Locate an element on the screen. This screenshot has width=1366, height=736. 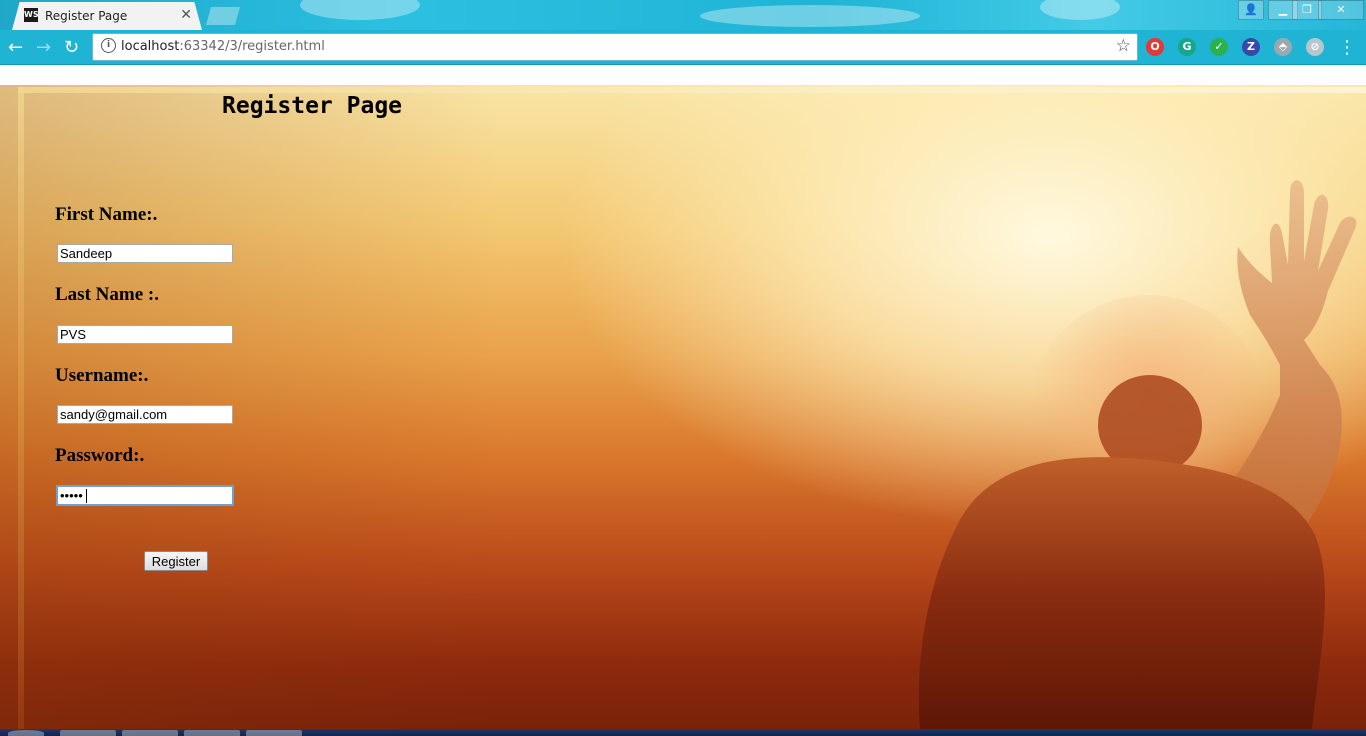
close-tab-icon: ✕ is located at coordinates (186, 15).